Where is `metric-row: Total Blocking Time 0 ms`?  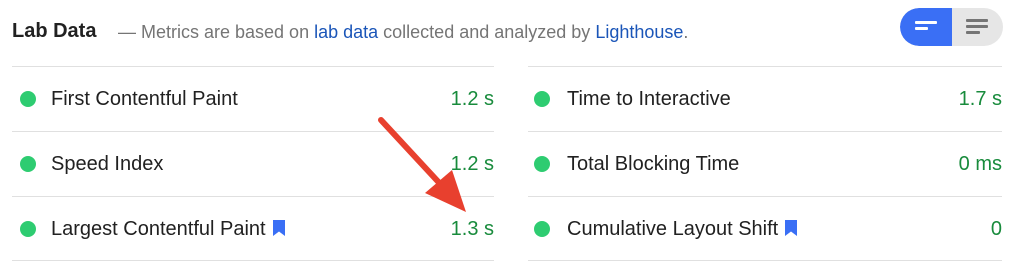
metric-row: Total Blocking Time 0 ms is located at coordinates (765, 163).